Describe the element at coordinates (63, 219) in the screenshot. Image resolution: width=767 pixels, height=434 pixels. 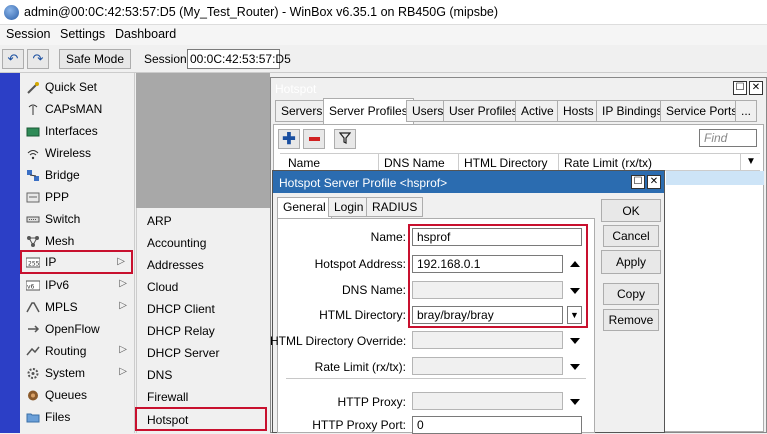
I see `sidebar-item-label: Switch` at that location.